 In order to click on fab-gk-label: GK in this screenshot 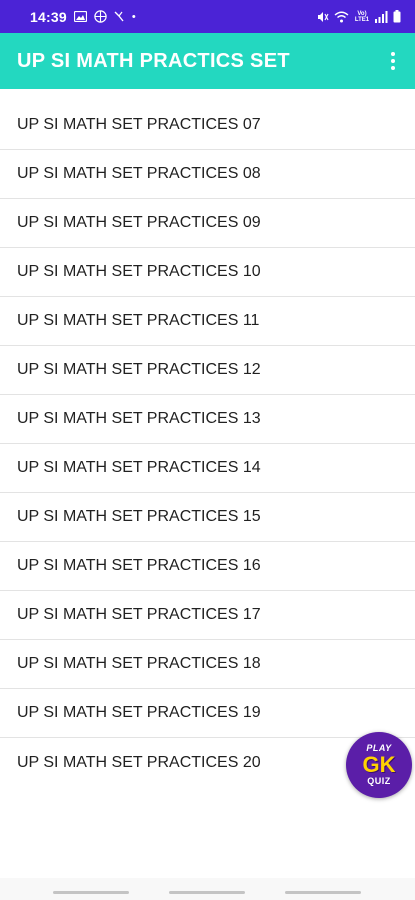, I will do `click(379, 764)`.